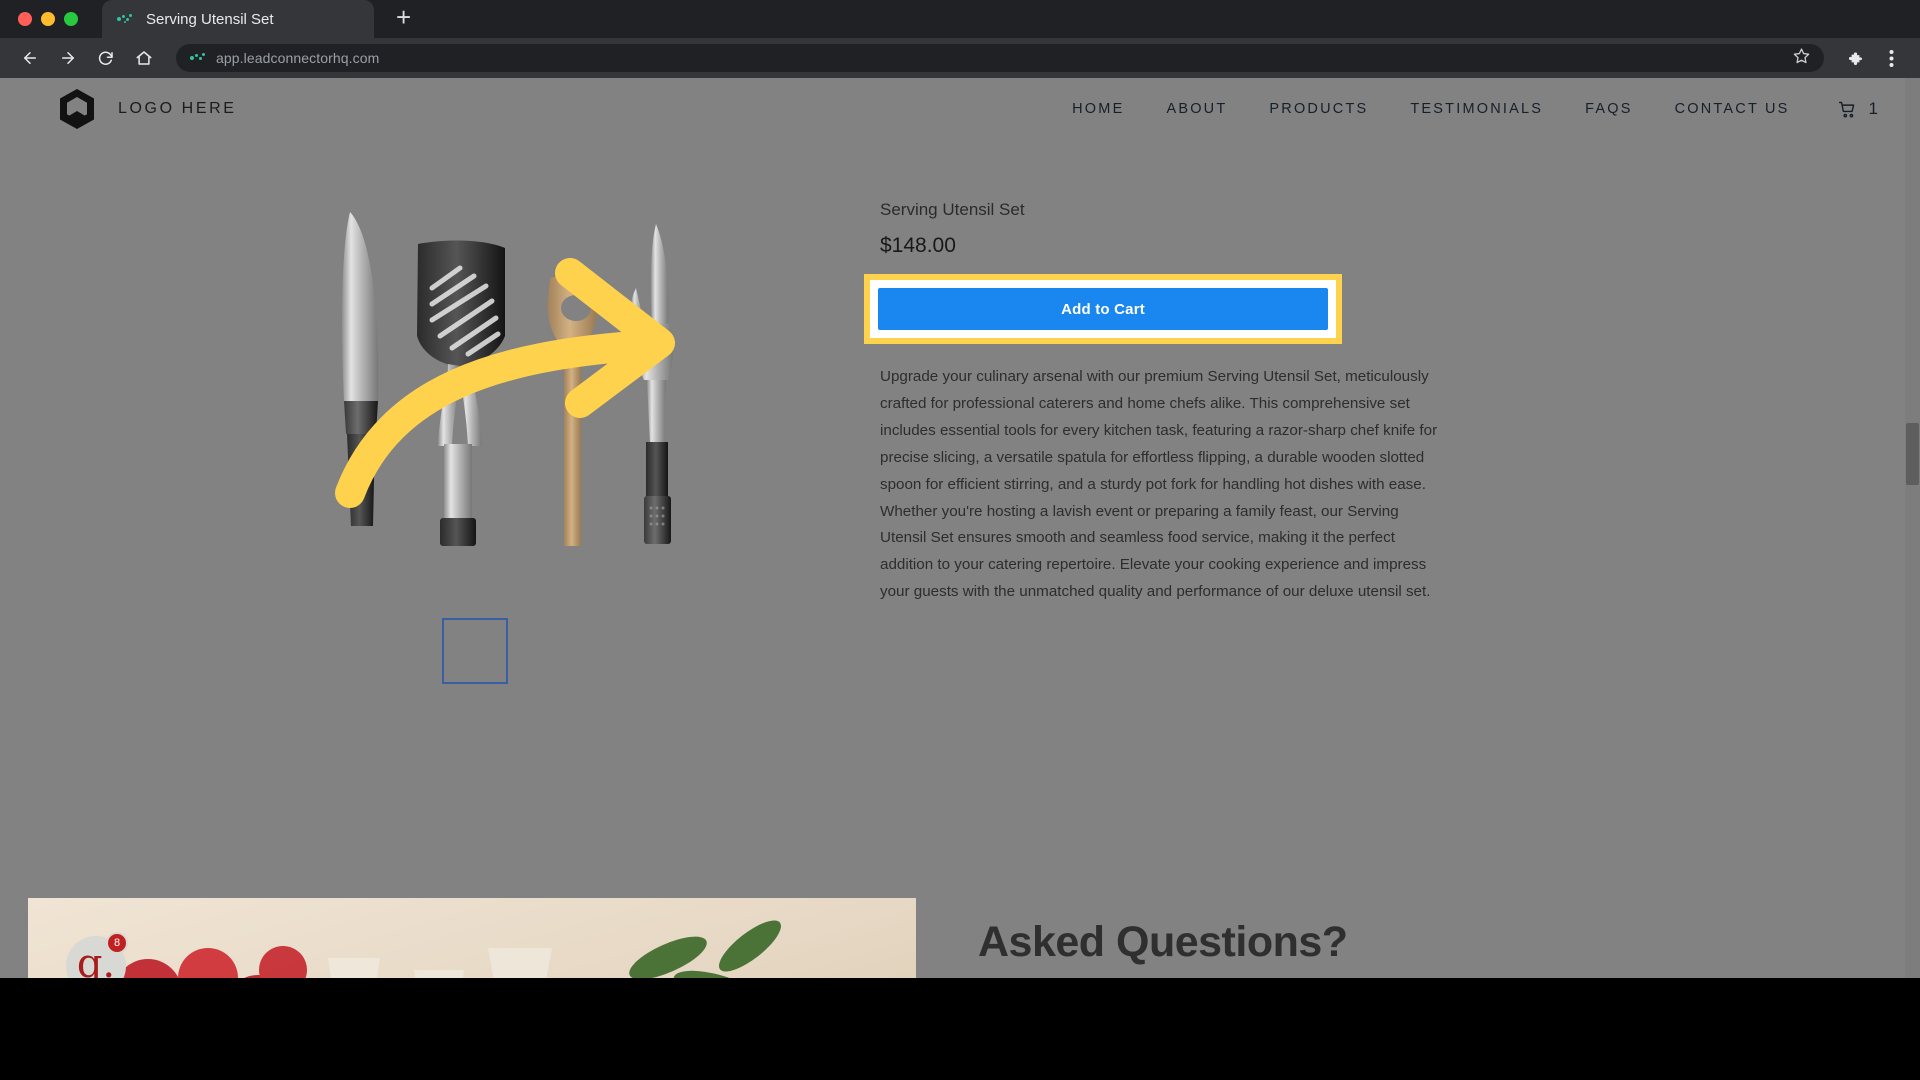 The image size is (1920, 1080). What do you see at coordinates (68, 58) in the screenshot?
I see `forward-arrow-icon` at bounding box center [68, 58].